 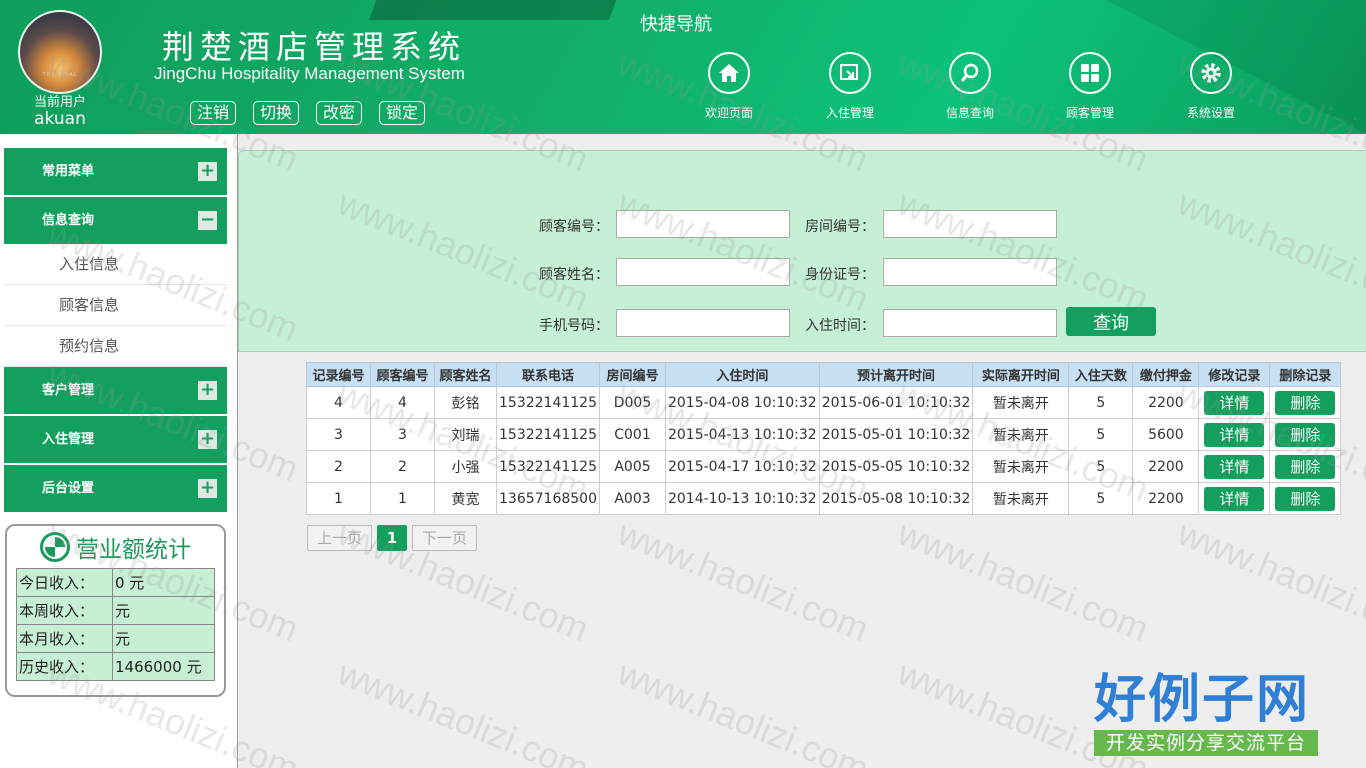 What do you see at coordinates (1211, 86) in the screenshot?
I see `quick-nav-settings: 系统设置` at bounding box center [1211, 86].